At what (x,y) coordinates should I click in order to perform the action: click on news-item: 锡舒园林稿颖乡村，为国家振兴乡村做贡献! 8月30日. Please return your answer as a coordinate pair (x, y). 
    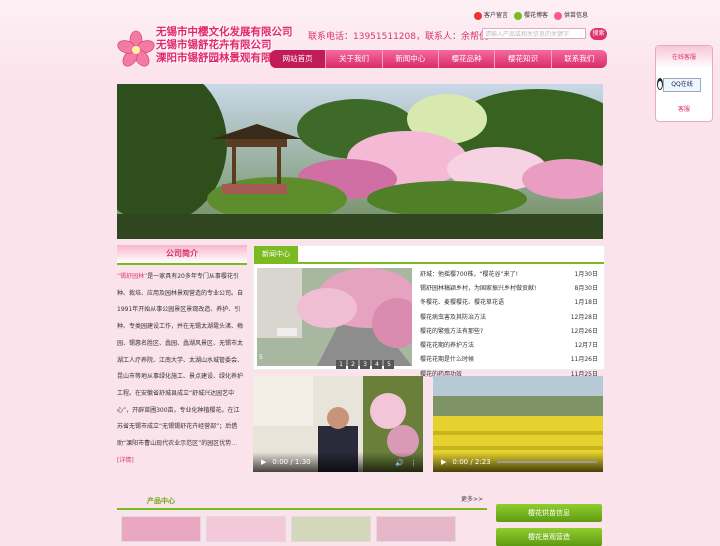
    Looking at the image, I should click on (509, 287).